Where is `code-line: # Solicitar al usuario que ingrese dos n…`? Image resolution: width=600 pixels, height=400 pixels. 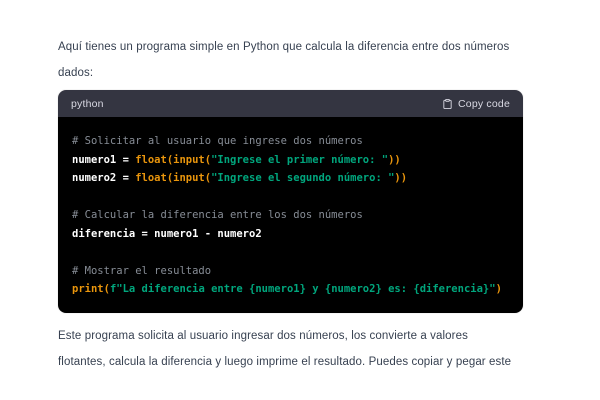 code-line: # Solicitar al usuario que ingrese dos n… is located at coordinates (217, 141).